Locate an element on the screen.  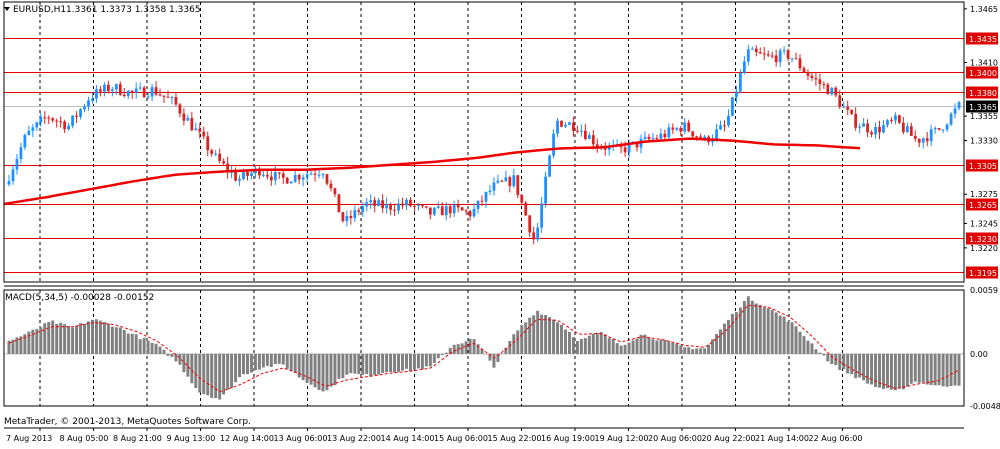
macd-y-tick-label: 0.00 is located at coordinates (979, 354).